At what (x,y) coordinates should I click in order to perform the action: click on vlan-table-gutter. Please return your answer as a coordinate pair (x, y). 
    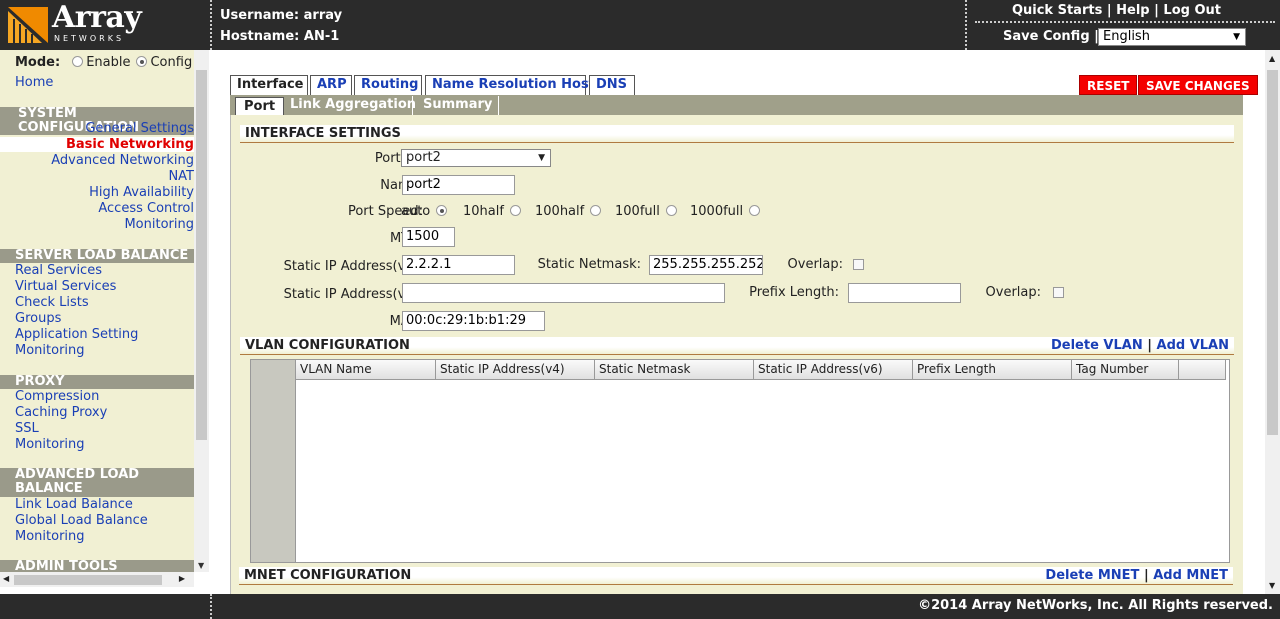
    Looking at the image, I should click on (273, 461).